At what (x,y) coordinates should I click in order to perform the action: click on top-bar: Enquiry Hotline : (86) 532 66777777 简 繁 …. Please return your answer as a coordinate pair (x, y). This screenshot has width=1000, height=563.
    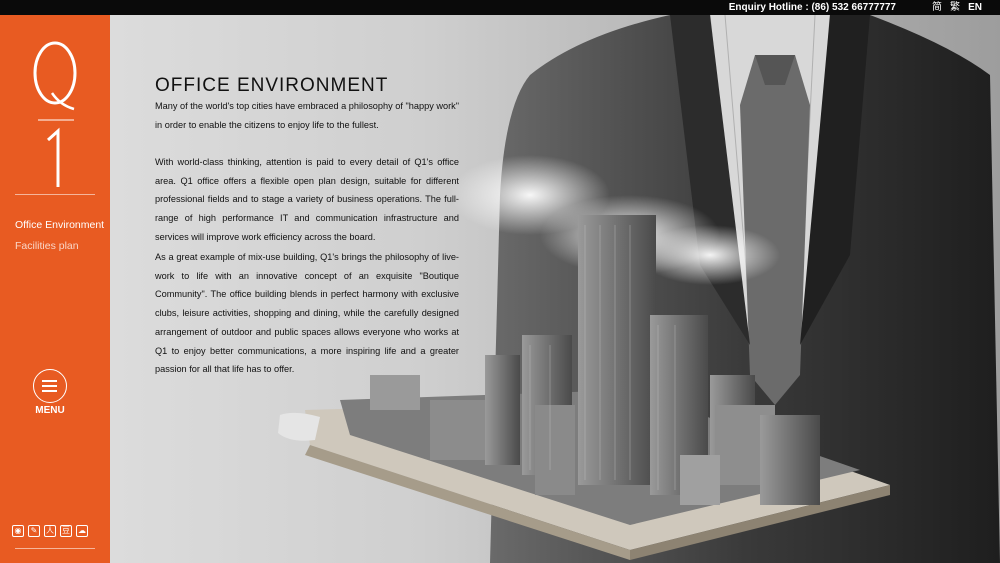
    Looking at the image, I should click on (500, 7).